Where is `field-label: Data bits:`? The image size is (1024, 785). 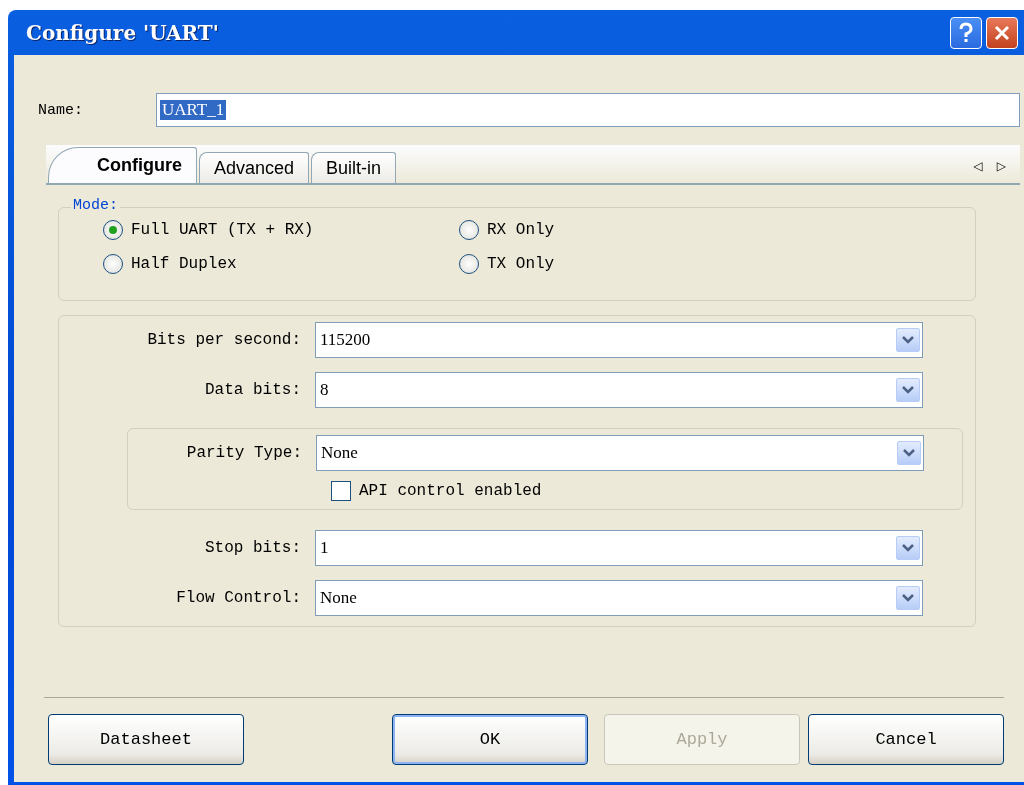 field-label: Data bits: is located at coordinates (253, 390).